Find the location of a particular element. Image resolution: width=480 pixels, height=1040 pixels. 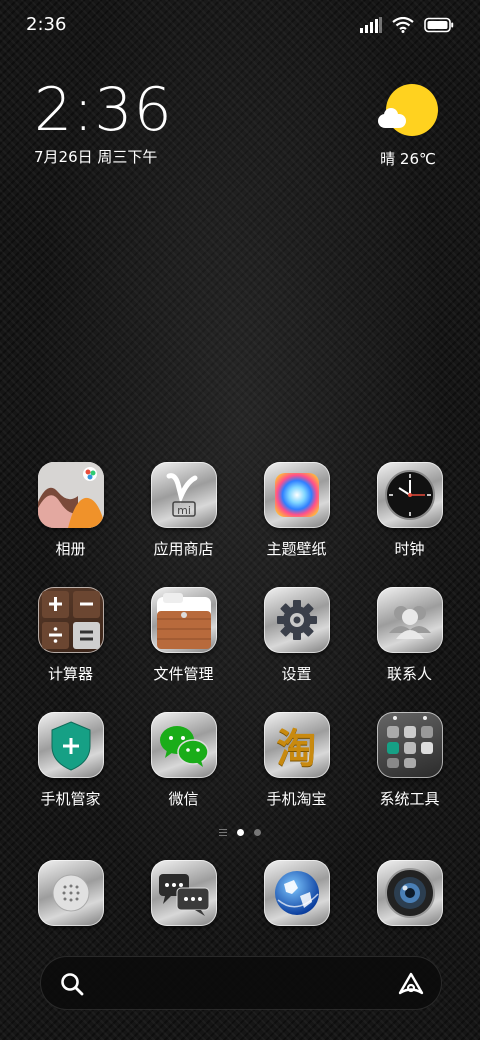

phone-dialer-icon is located at coordinates (70, 893).